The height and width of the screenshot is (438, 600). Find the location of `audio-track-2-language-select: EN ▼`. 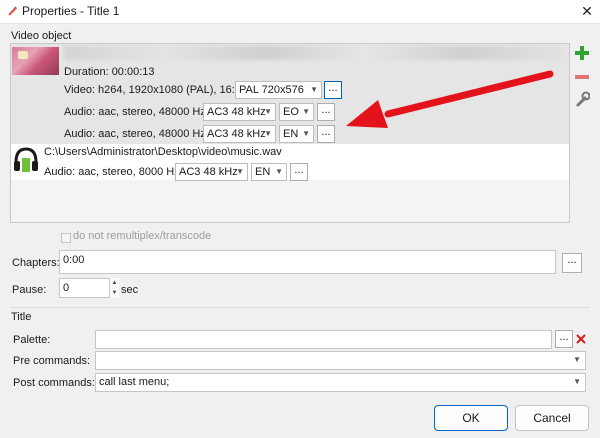

audio-track-2-language-select: EN ▼ is located at coordinates (296, 134).